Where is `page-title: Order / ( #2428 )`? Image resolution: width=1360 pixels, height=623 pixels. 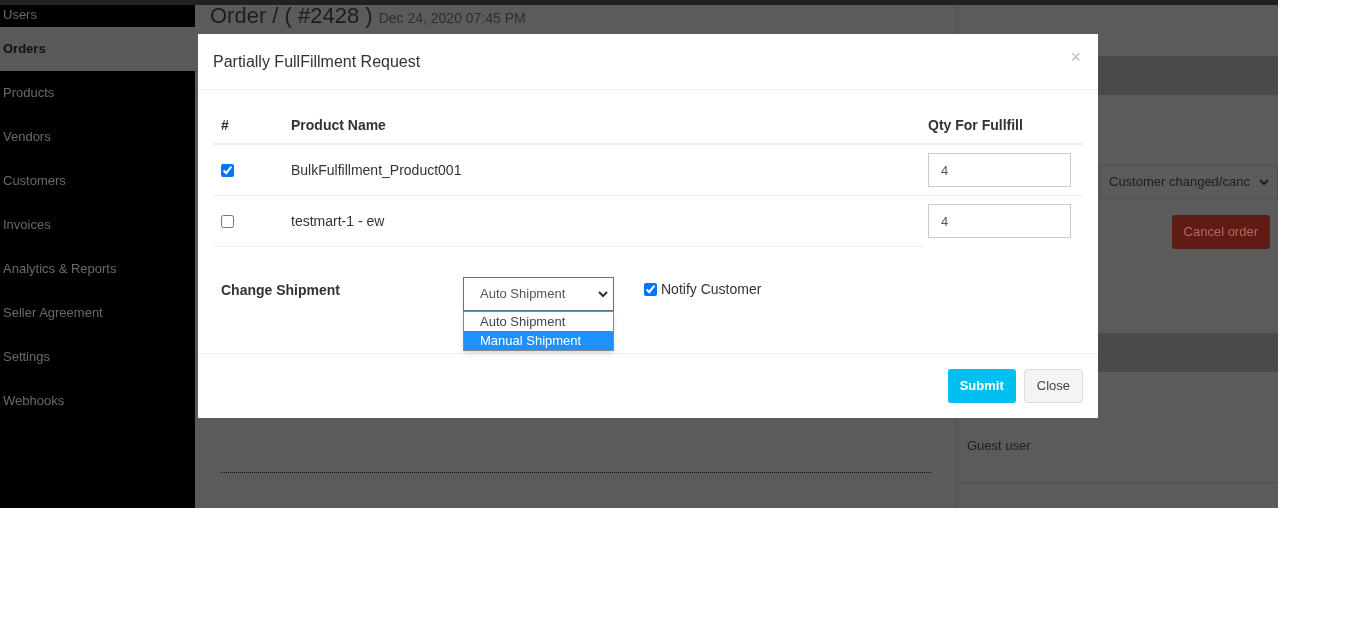
page-title: Order / ( #2428 ) is located at coordinates (291, 16).